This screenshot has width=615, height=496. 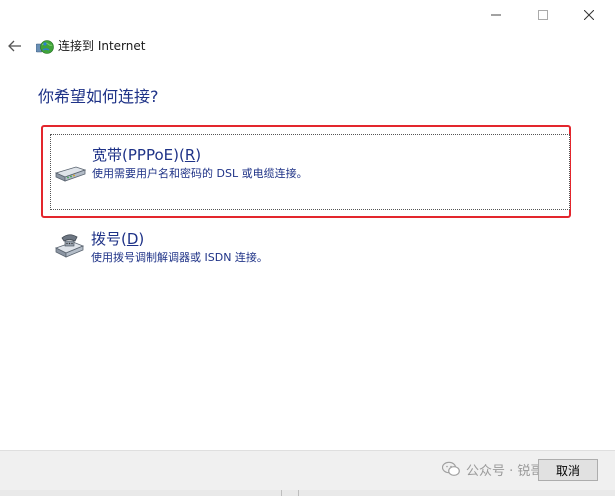 I want to click on back-arrow-icon, so click(x=14, y=46).